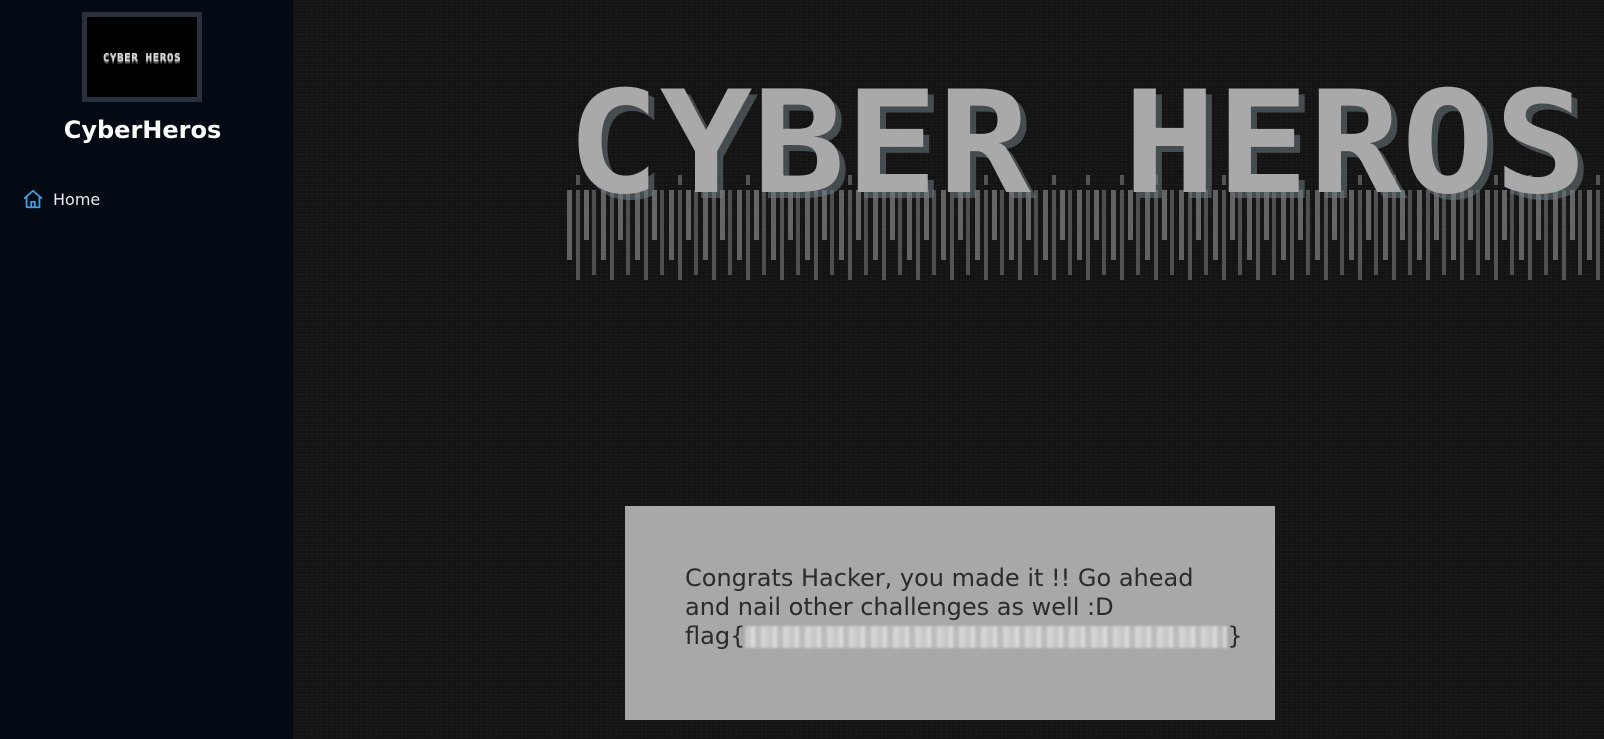 The width and height of the screenshot is (1604, 739). I want to click on logo: CYBER HEROS, so click(142, 57).